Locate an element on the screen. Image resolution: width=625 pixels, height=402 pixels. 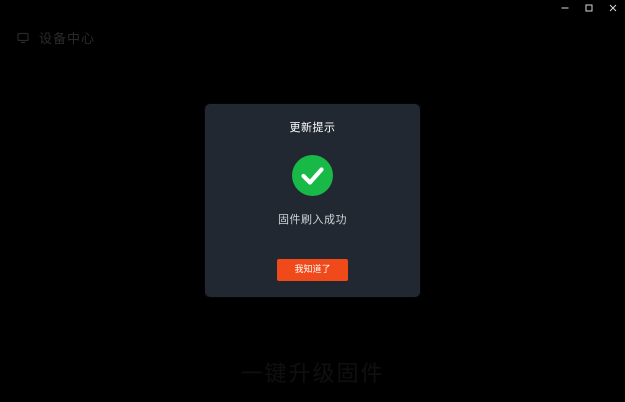
check-circle-icon is located at coordinates (312, 175).